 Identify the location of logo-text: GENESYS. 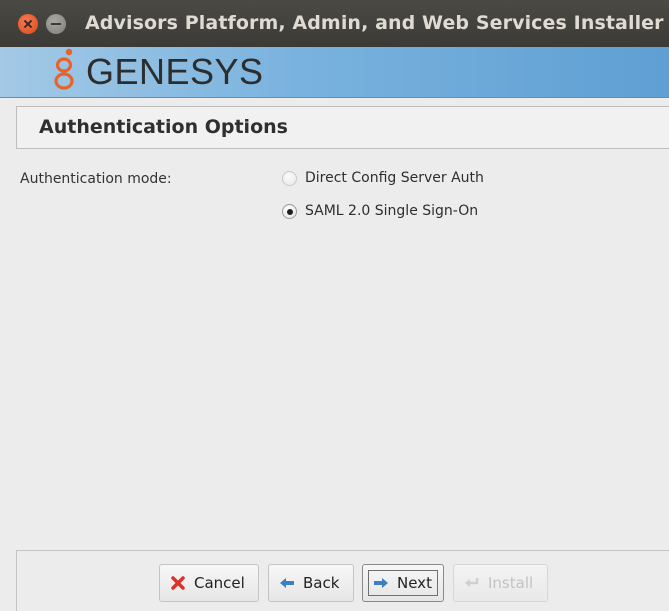
(175, 71).